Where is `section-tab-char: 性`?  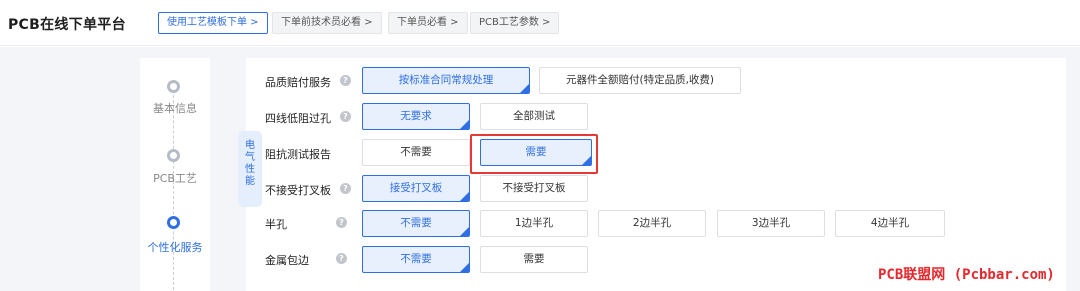 section-tab-char: 性 is located at coordinates (250, 169).